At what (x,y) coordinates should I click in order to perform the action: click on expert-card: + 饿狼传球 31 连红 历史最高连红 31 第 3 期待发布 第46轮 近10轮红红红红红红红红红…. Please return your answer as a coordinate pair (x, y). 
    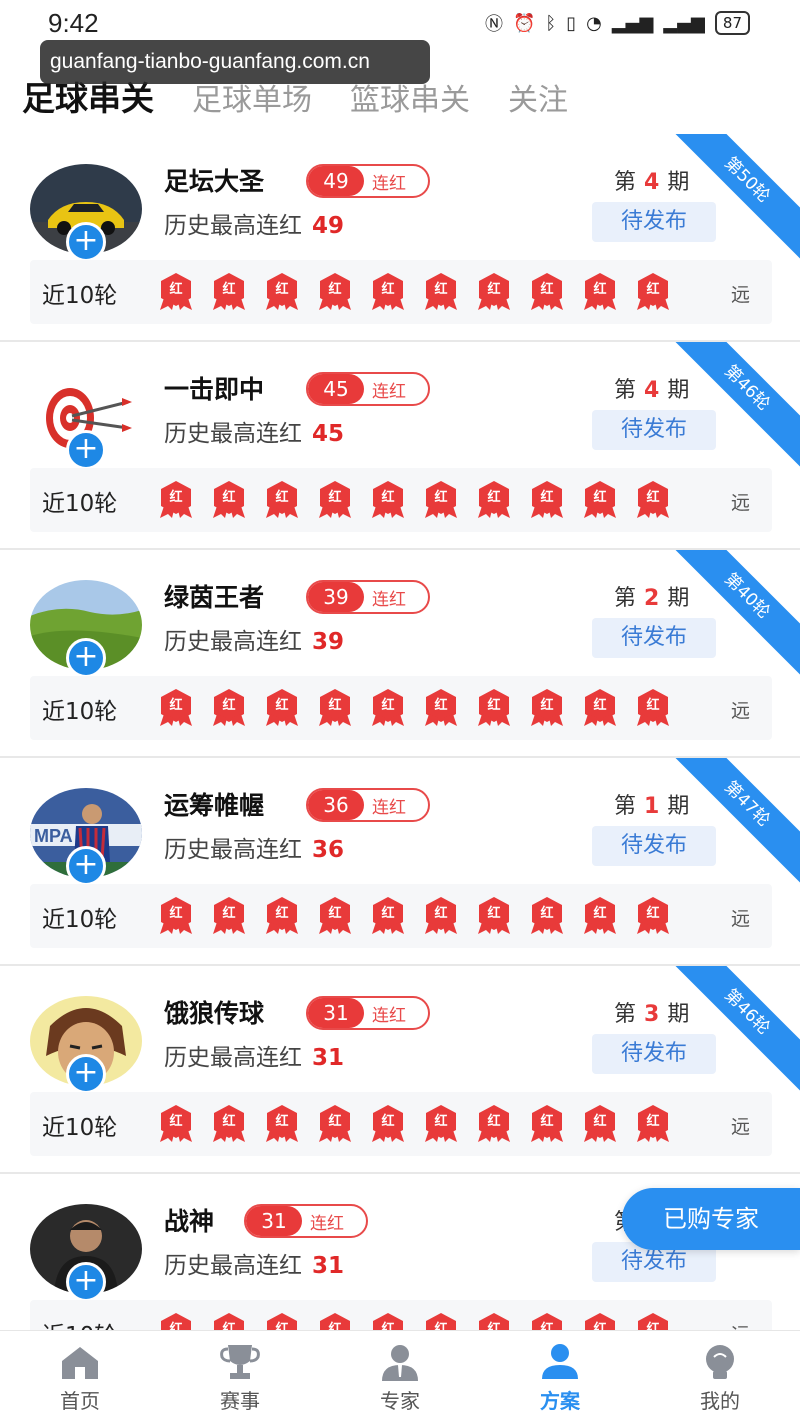
    Looking at the image, I should click on (400, 1070).